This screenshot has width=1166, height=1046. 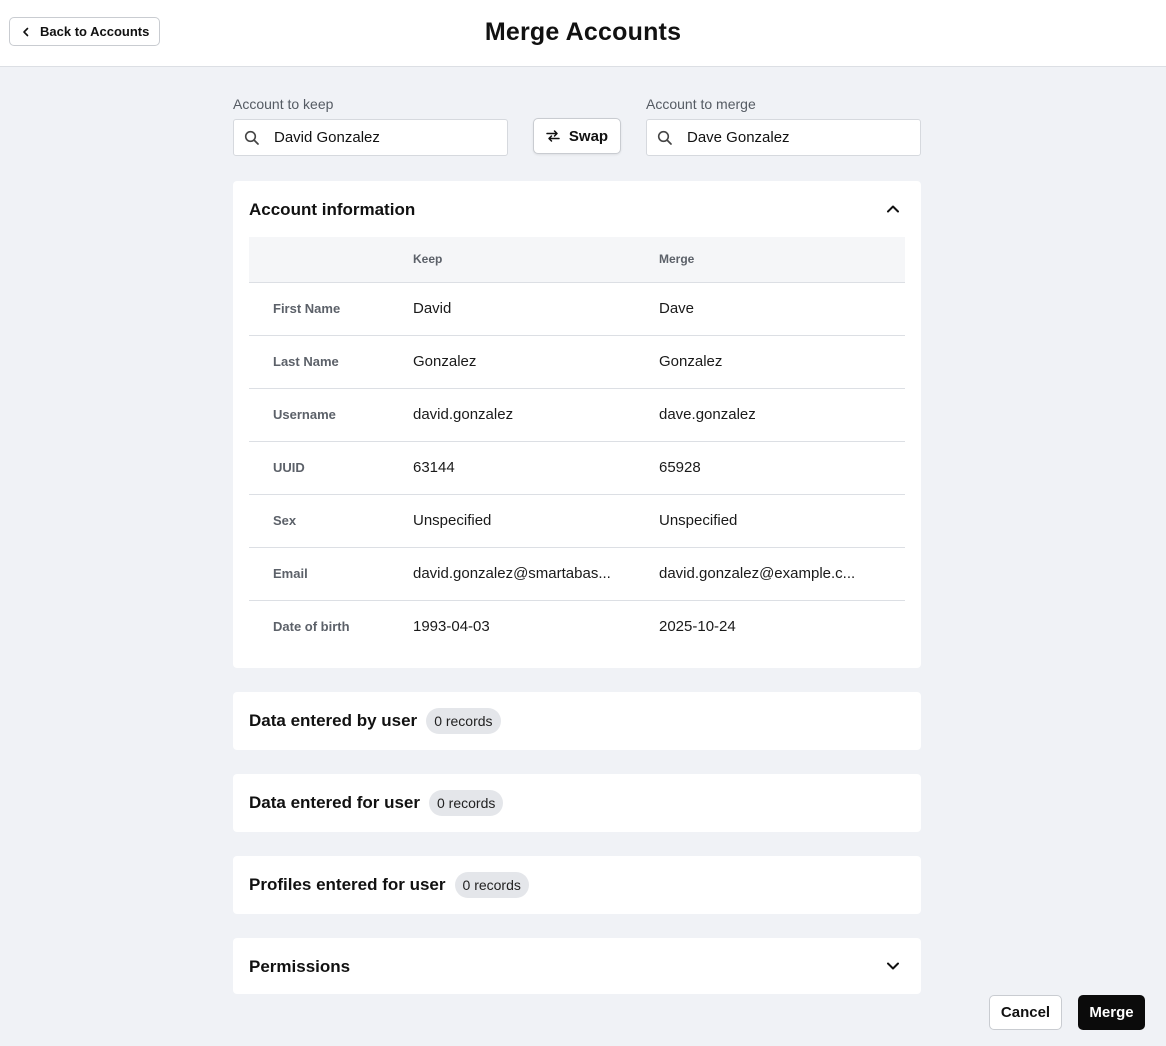 What do you see at coordinates (536, 468) in the screenshot?
I see `keep-value: 63144` at bounding box center [536, 468].